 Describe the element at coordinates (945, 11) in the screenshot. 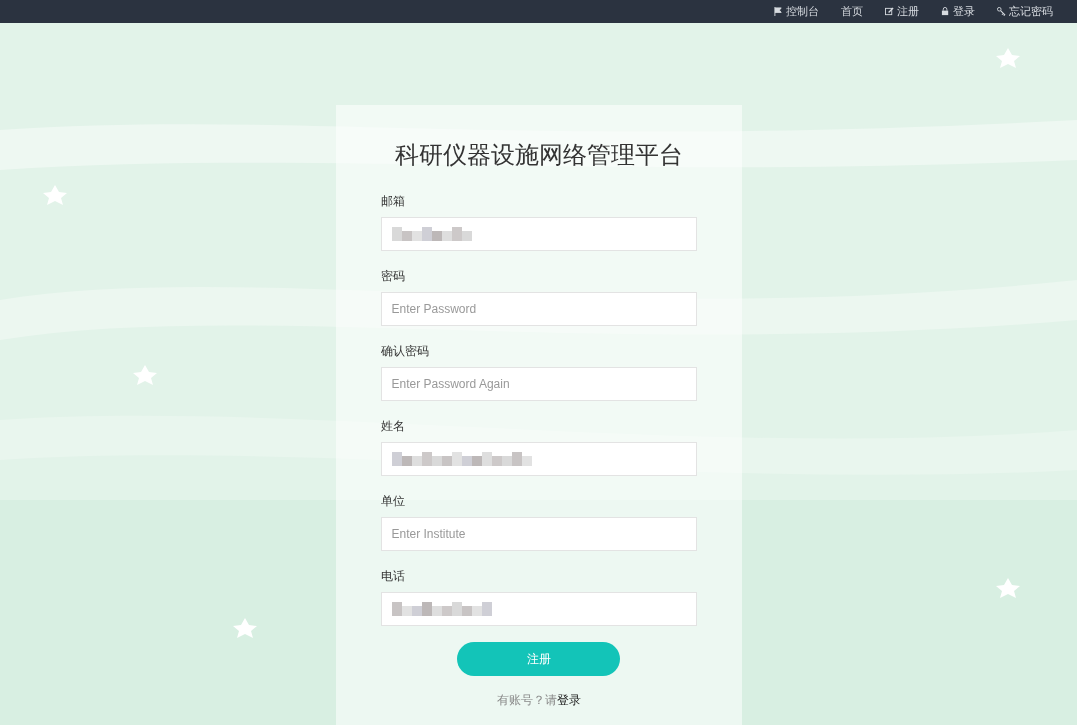

I see `lock-icon` at that location.